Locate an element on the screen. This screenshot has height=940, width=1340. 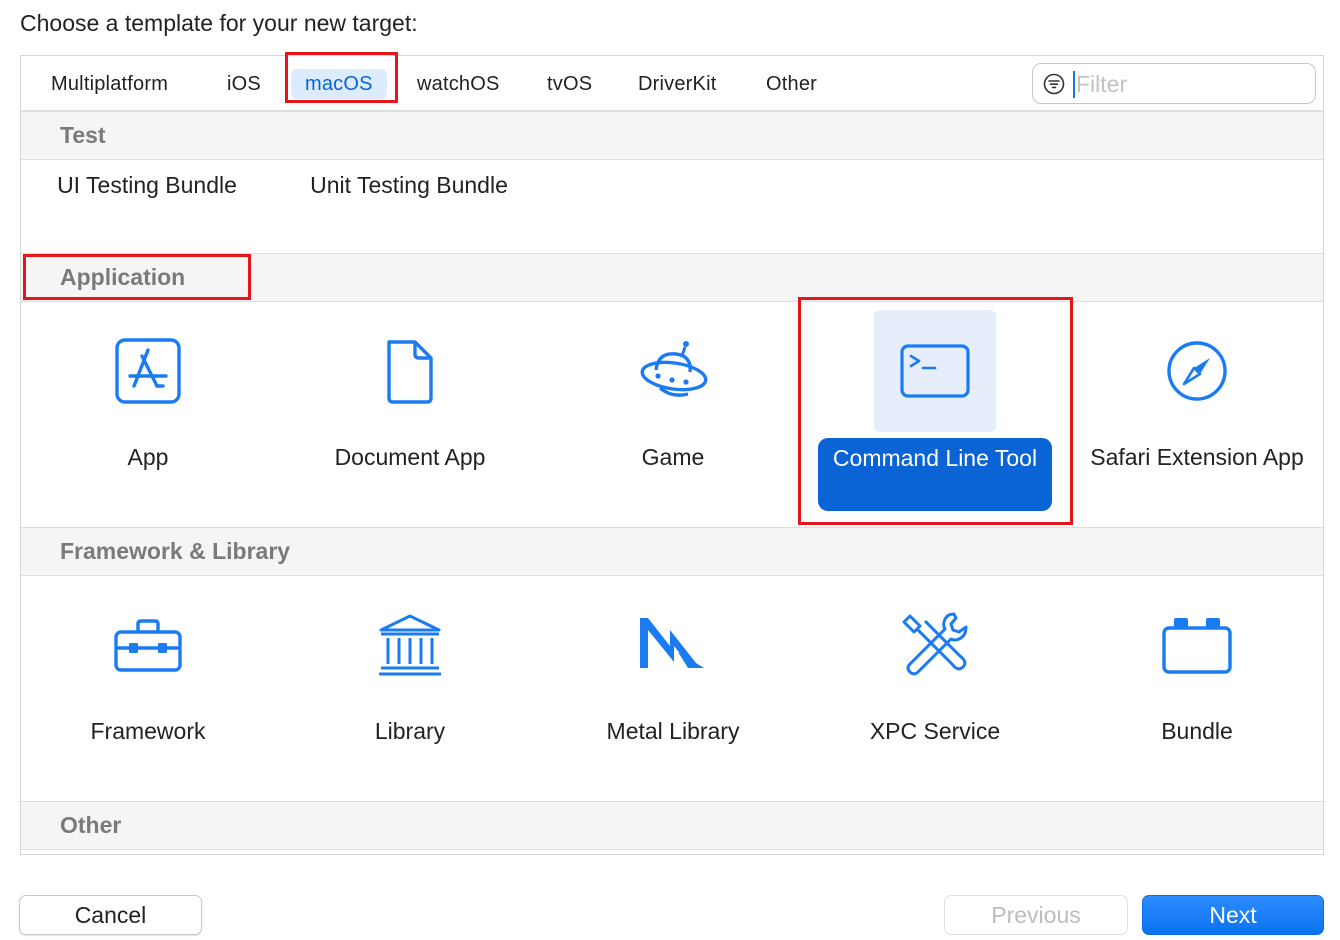
section-header-other: Other is located at coordinates (672, 825).